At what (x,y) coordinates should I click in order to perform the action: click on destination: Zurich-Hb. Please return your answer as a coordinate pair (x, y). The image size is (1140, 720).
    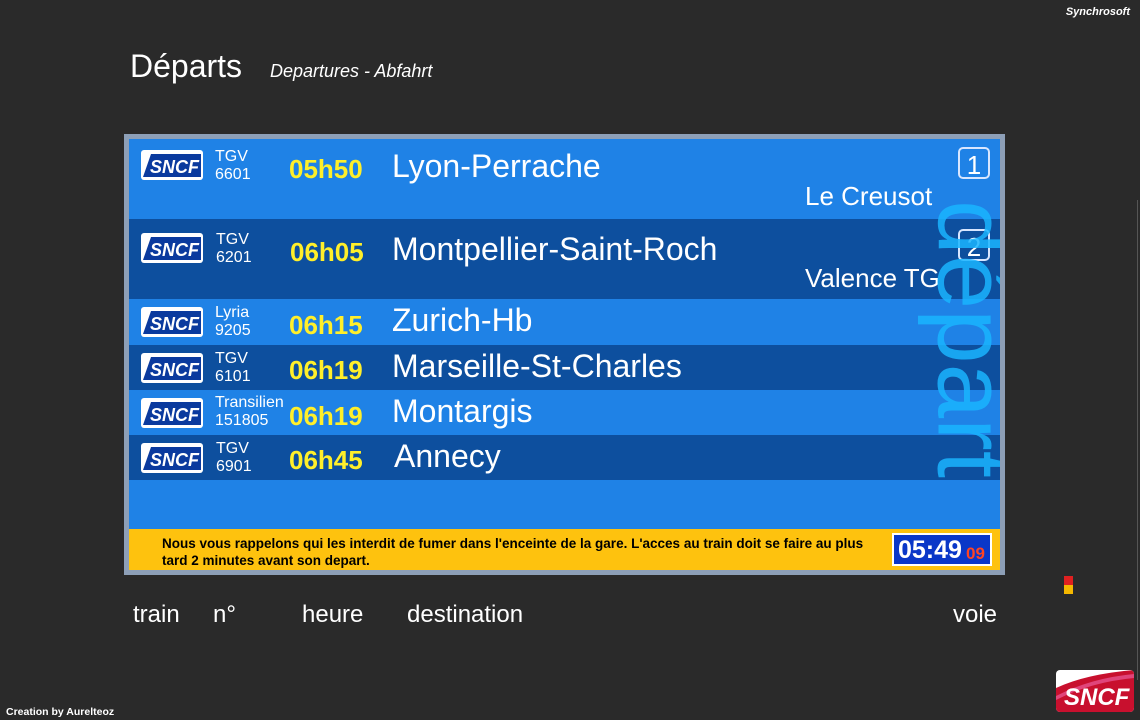
    Looking at the image, I should click on (462, 320).